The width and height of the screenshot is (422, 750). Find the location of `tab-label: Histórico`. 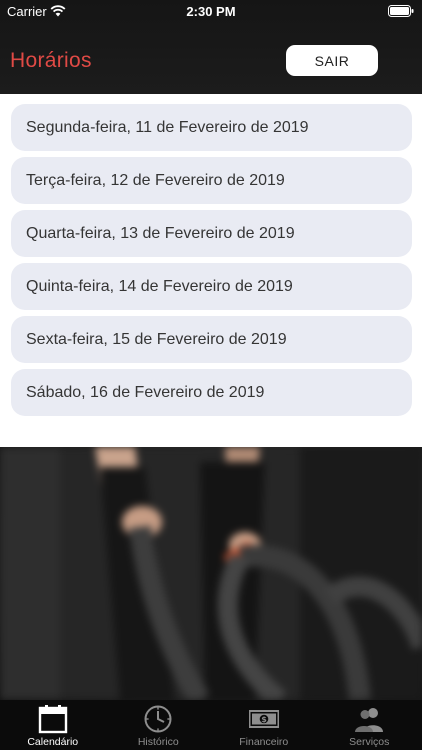

tab-label: Histórico is located at coordinates (158, 742).